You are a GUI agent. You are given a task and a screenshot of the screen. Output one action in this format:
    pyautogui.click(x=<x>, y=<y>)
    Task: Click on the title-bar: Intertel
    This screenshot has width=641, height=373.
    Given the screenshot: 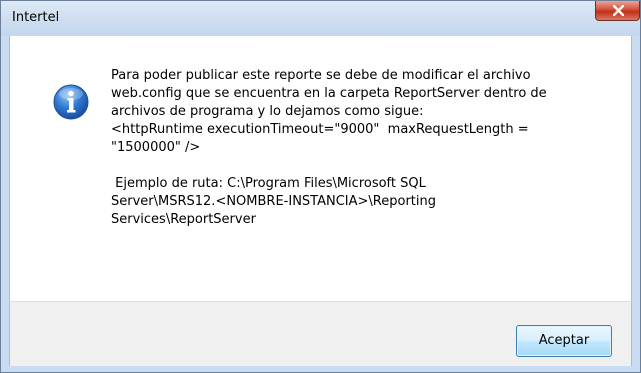 What is the action you would take?
    pyautogui.click(x=320, y=18)
    